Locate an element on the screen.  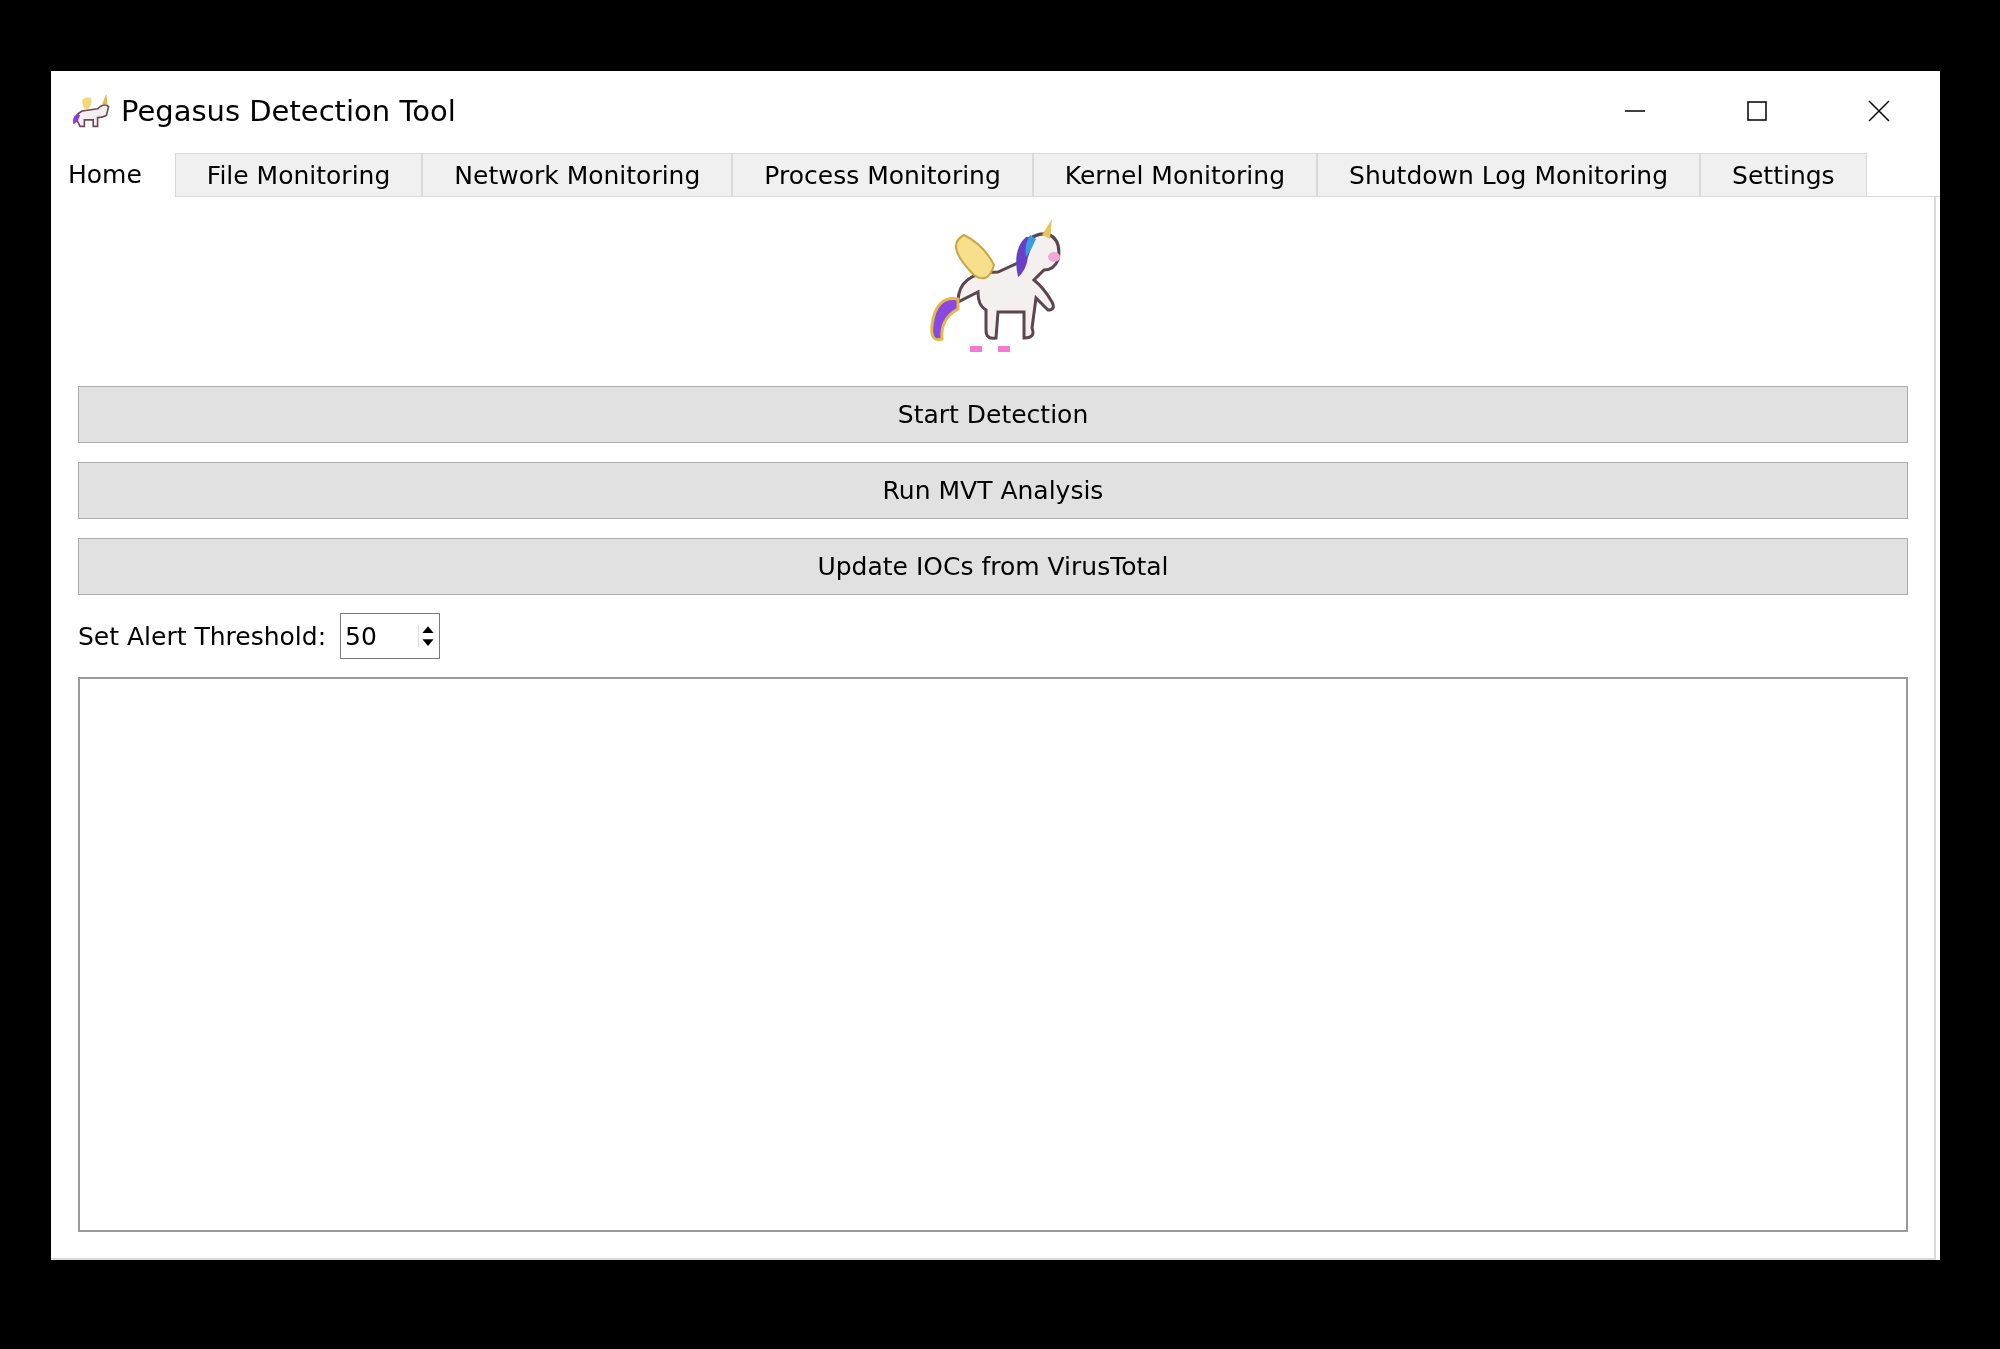
tab: Settings is located at coordinates (1783, 174).